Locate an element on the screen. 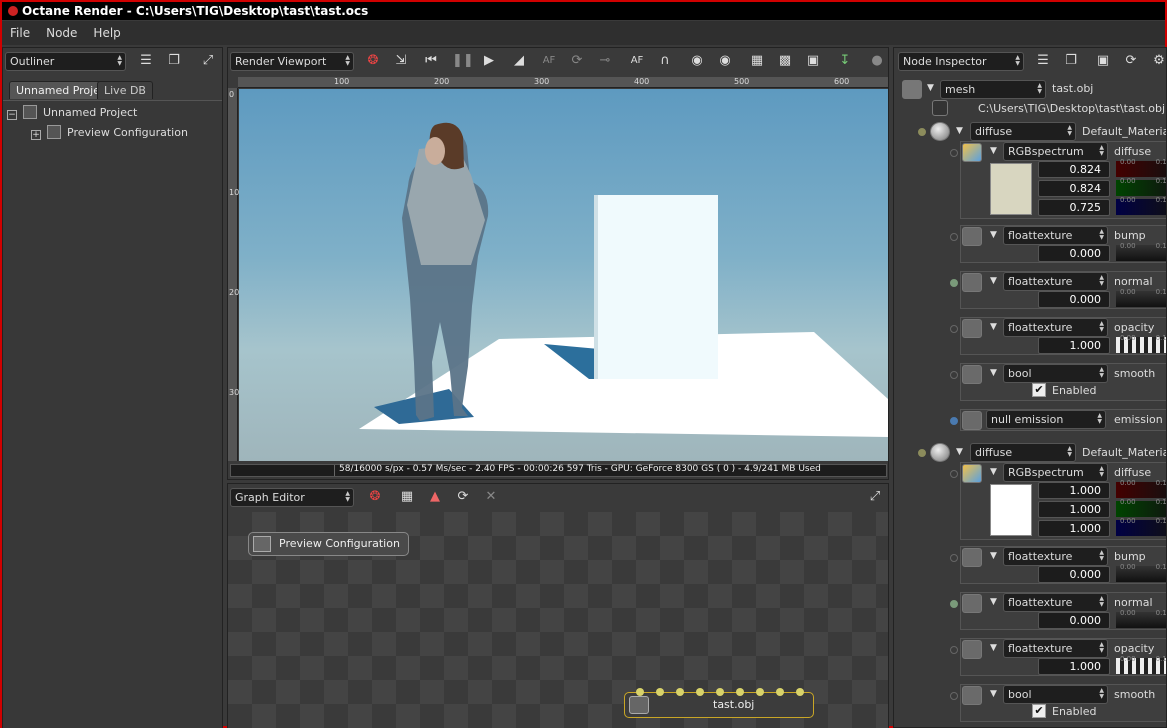 The width and height of the screenshot is (1167, 728). settings-icon: ⚙ is located at coordinates (1158, 61).